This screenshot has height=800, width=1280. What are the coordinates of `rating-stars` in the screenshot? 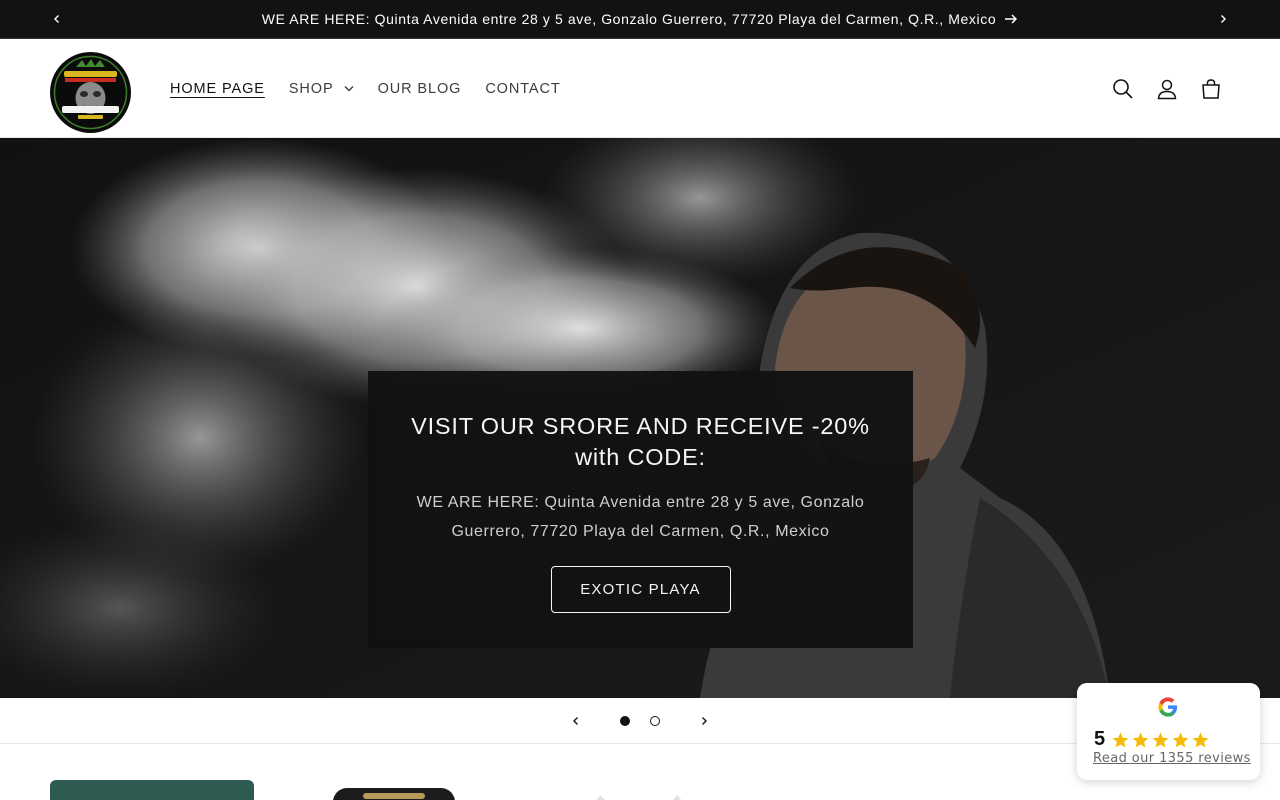 It's located at (1160, 740).